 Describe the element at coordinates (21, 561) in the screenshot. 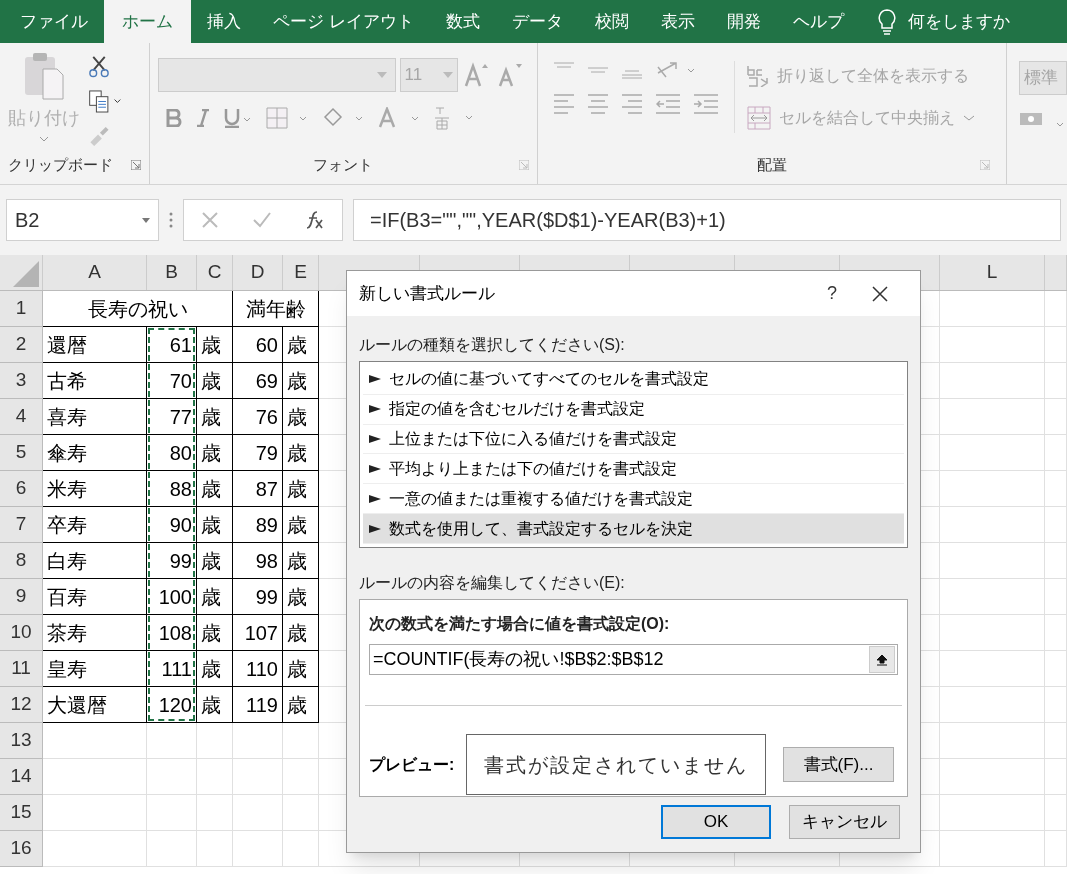

I see `row-header: 8` at that location.